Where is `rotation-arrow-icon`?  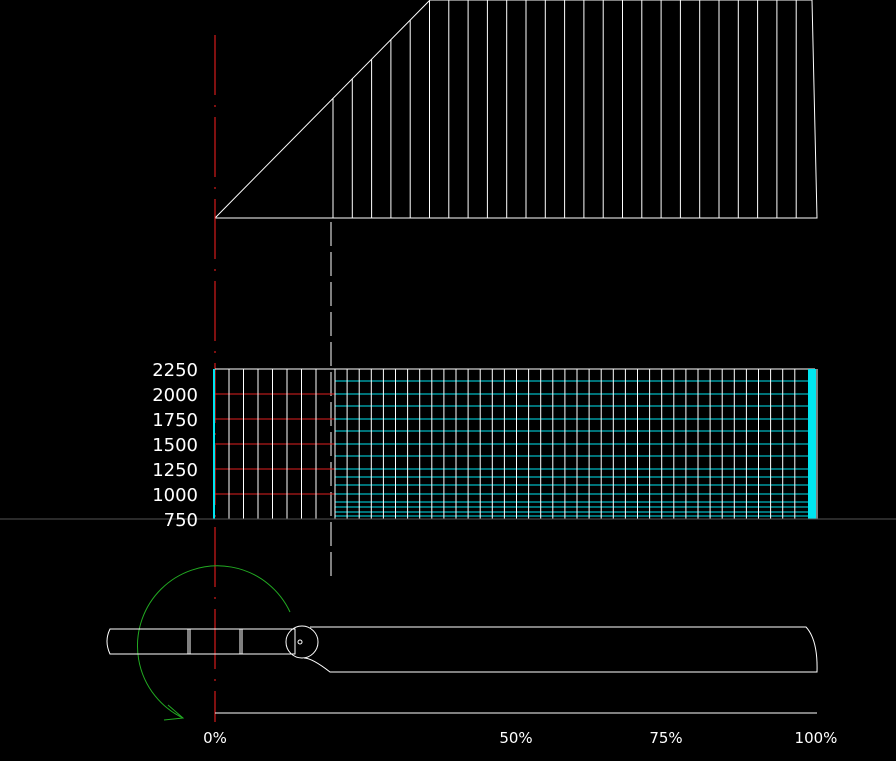 rotation-arrow-icon is located at coordinates (214, 643).